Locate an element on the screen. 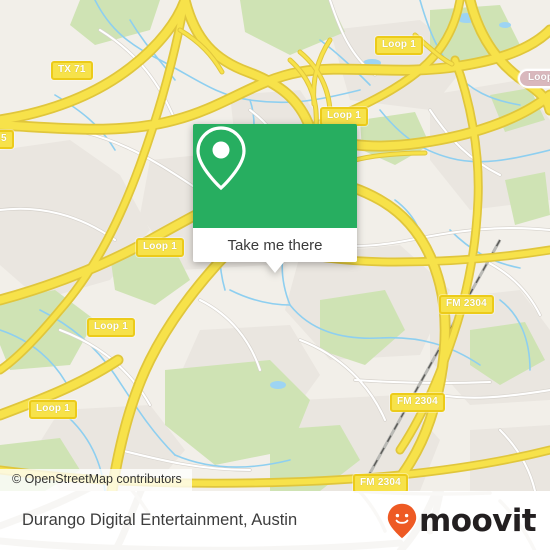 The width and height of the screenshot is (550, 550). road-shield-fm2304-2: FM 2304 is located at coordinates (417, 402).